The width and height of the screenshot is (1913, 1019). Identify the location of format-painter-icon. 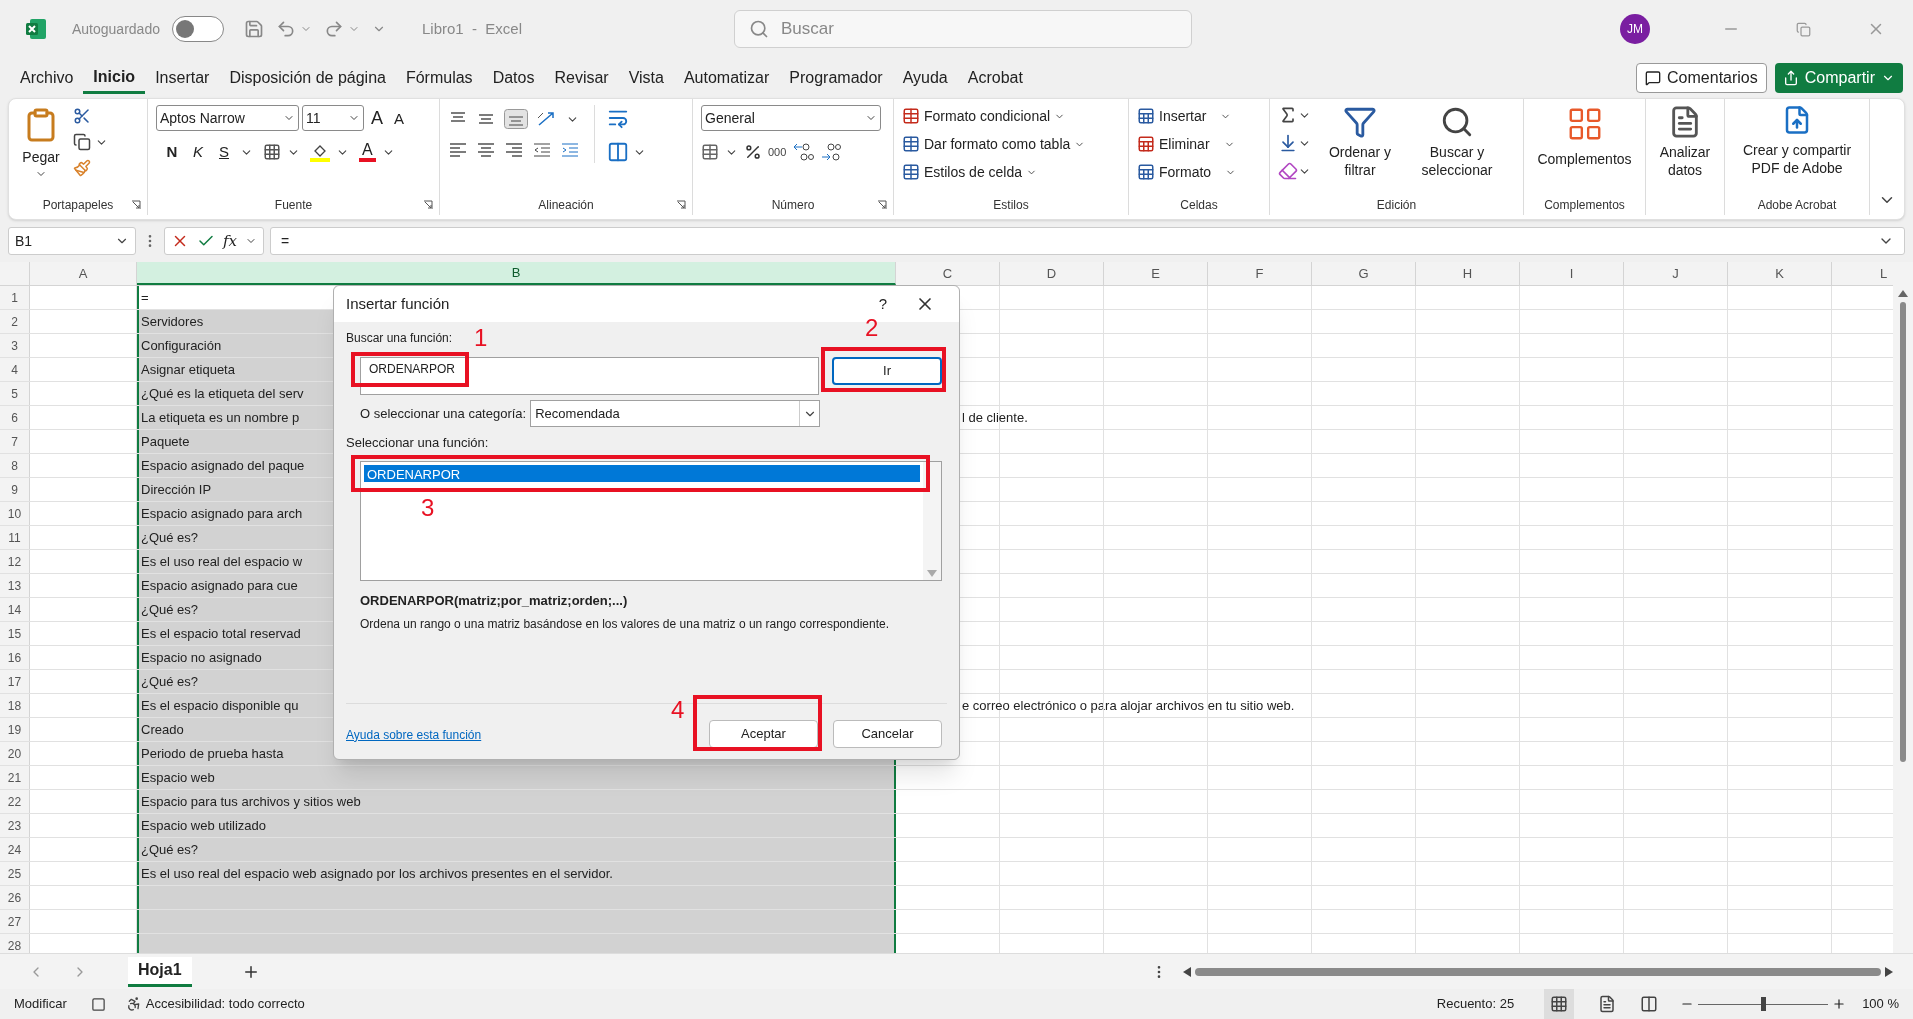
(82, 168).